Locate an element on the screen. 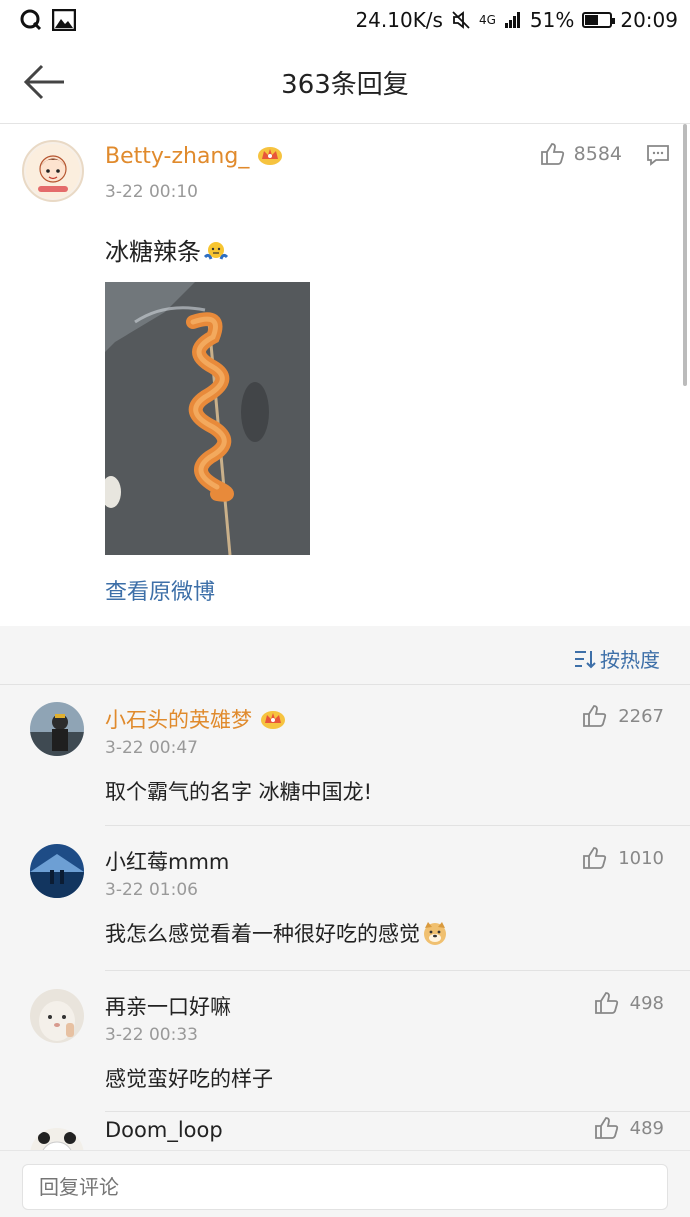 This screenshot has width=690, height=1217. view-original-link: 查看原微博 is located at coordinates (160, 590).